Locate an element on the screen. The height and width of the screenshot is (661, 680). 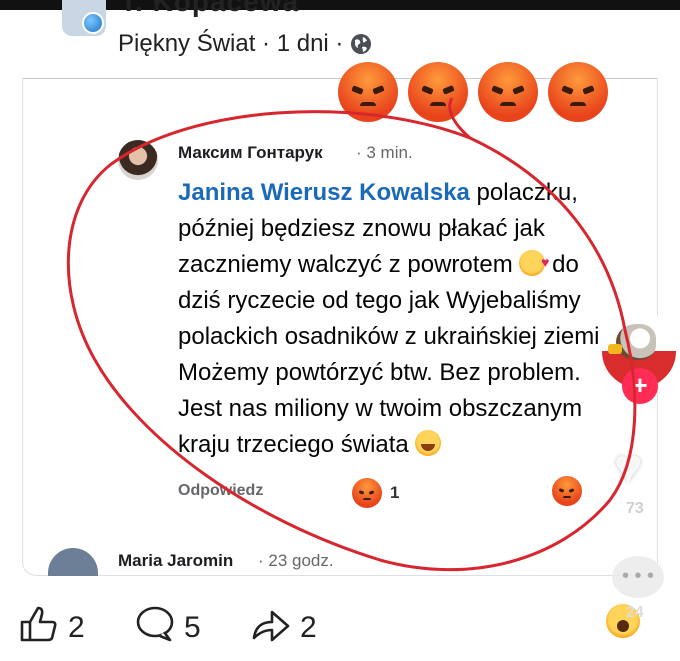
heart-icon: ♥ is located at coordinates (628, 467).